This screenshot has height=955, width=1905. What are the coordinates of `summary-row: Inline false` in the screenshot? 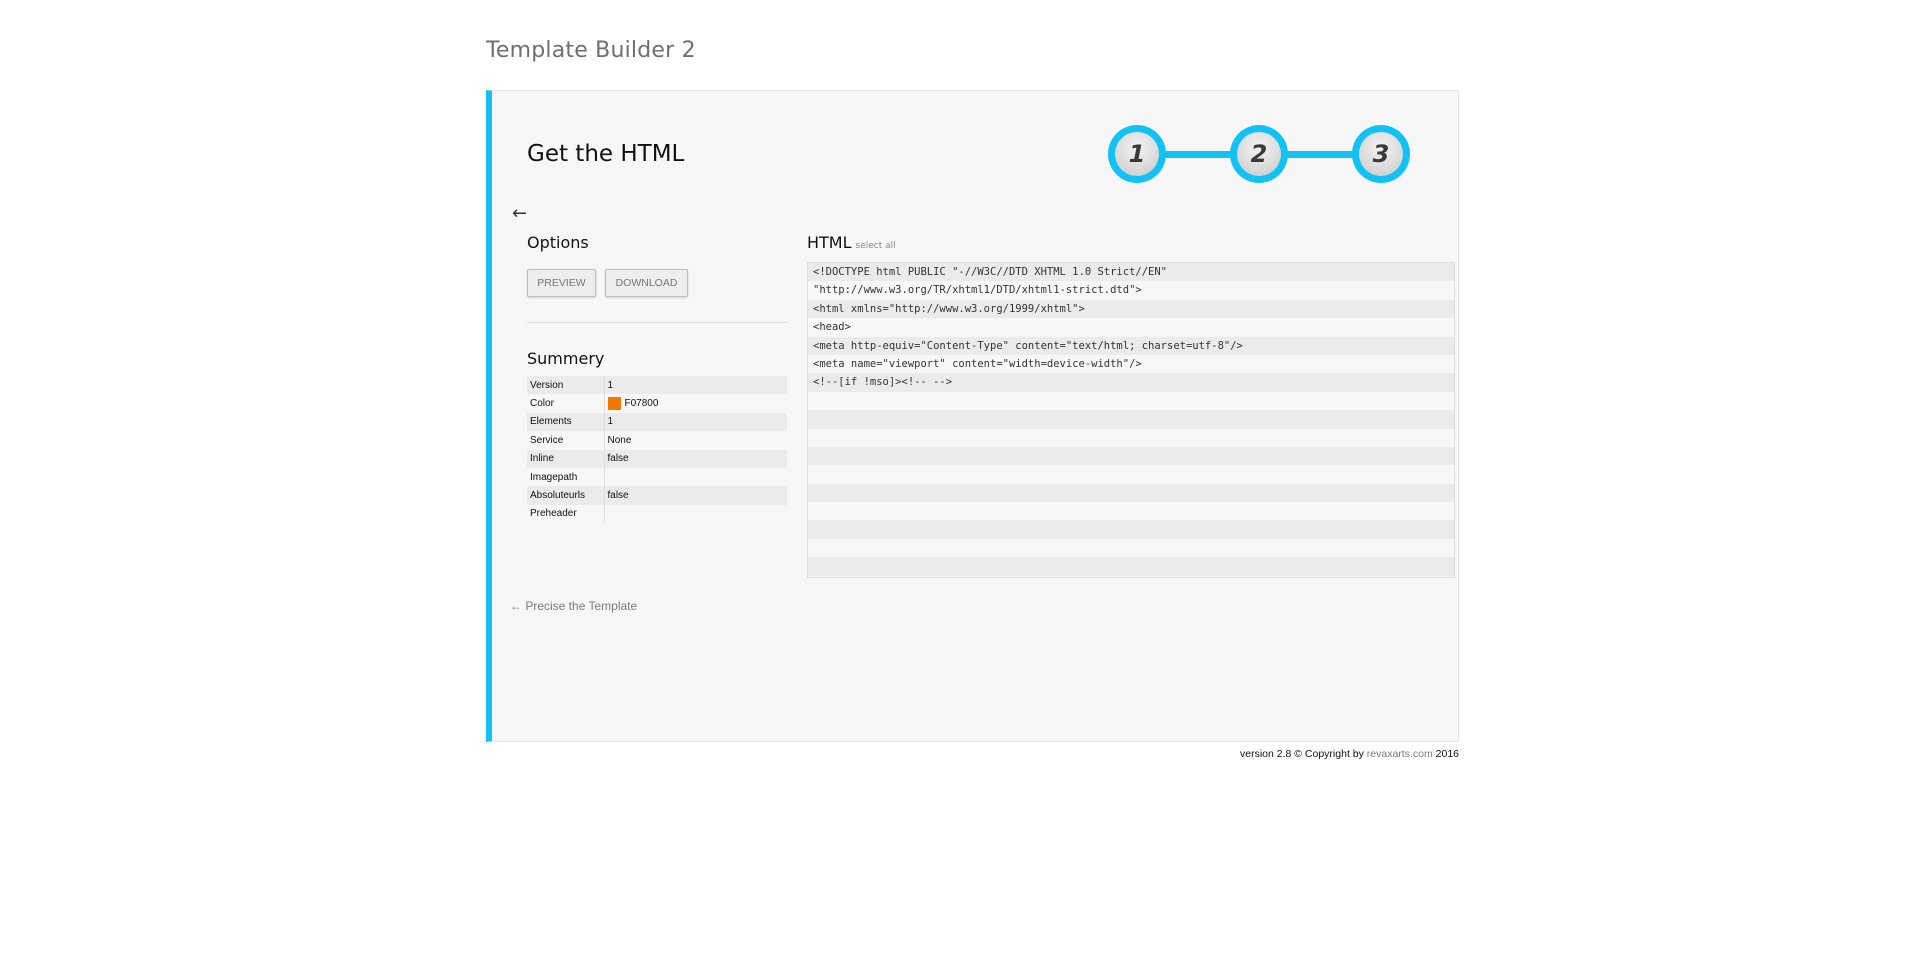 It's located at (657, 458).